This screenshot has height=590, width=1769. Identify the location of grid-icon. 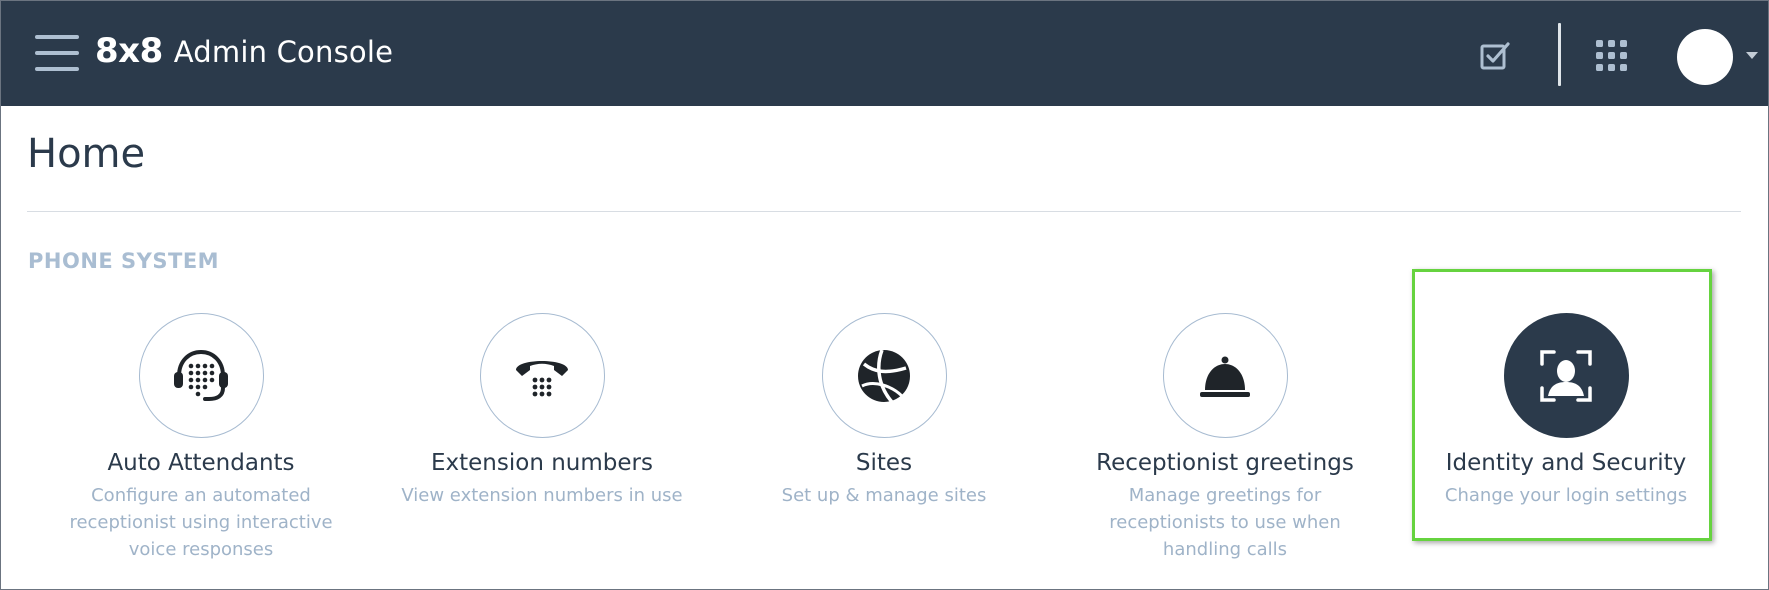
(1611, 55).